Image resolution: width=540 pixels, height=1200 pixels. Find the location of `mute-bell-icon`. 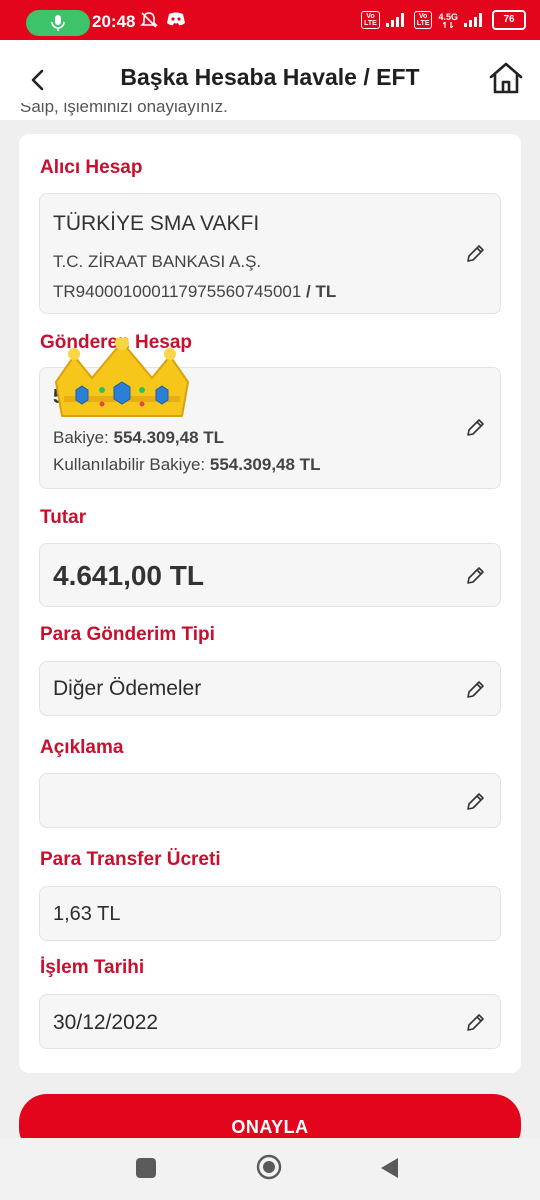

mute-bell-icon is located at coordinates (149, 20).